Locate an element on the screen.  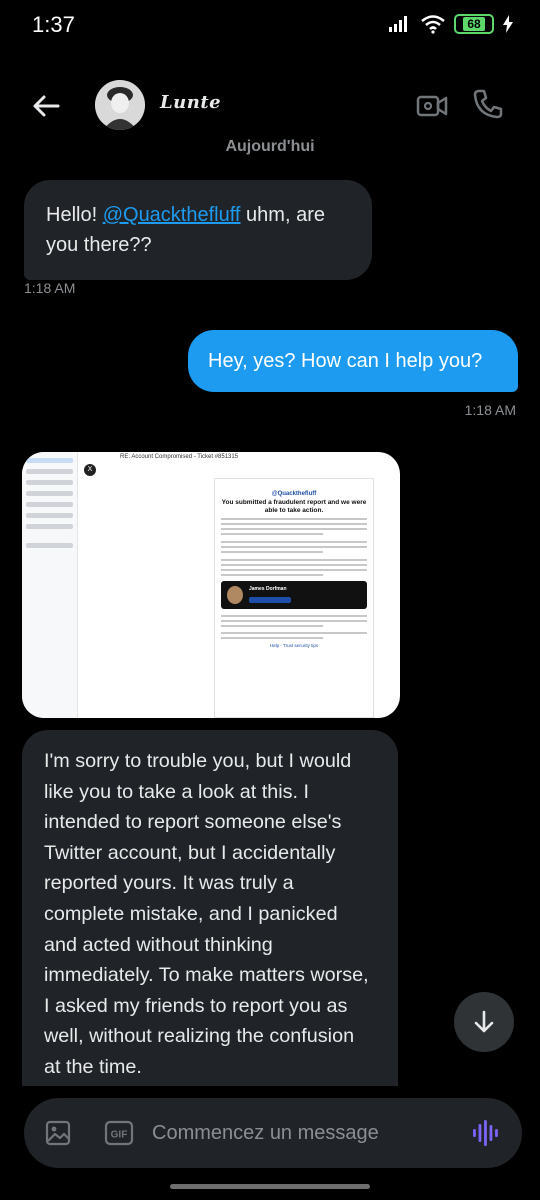
gif-label: GIF is located at coordinates (119, 1135).